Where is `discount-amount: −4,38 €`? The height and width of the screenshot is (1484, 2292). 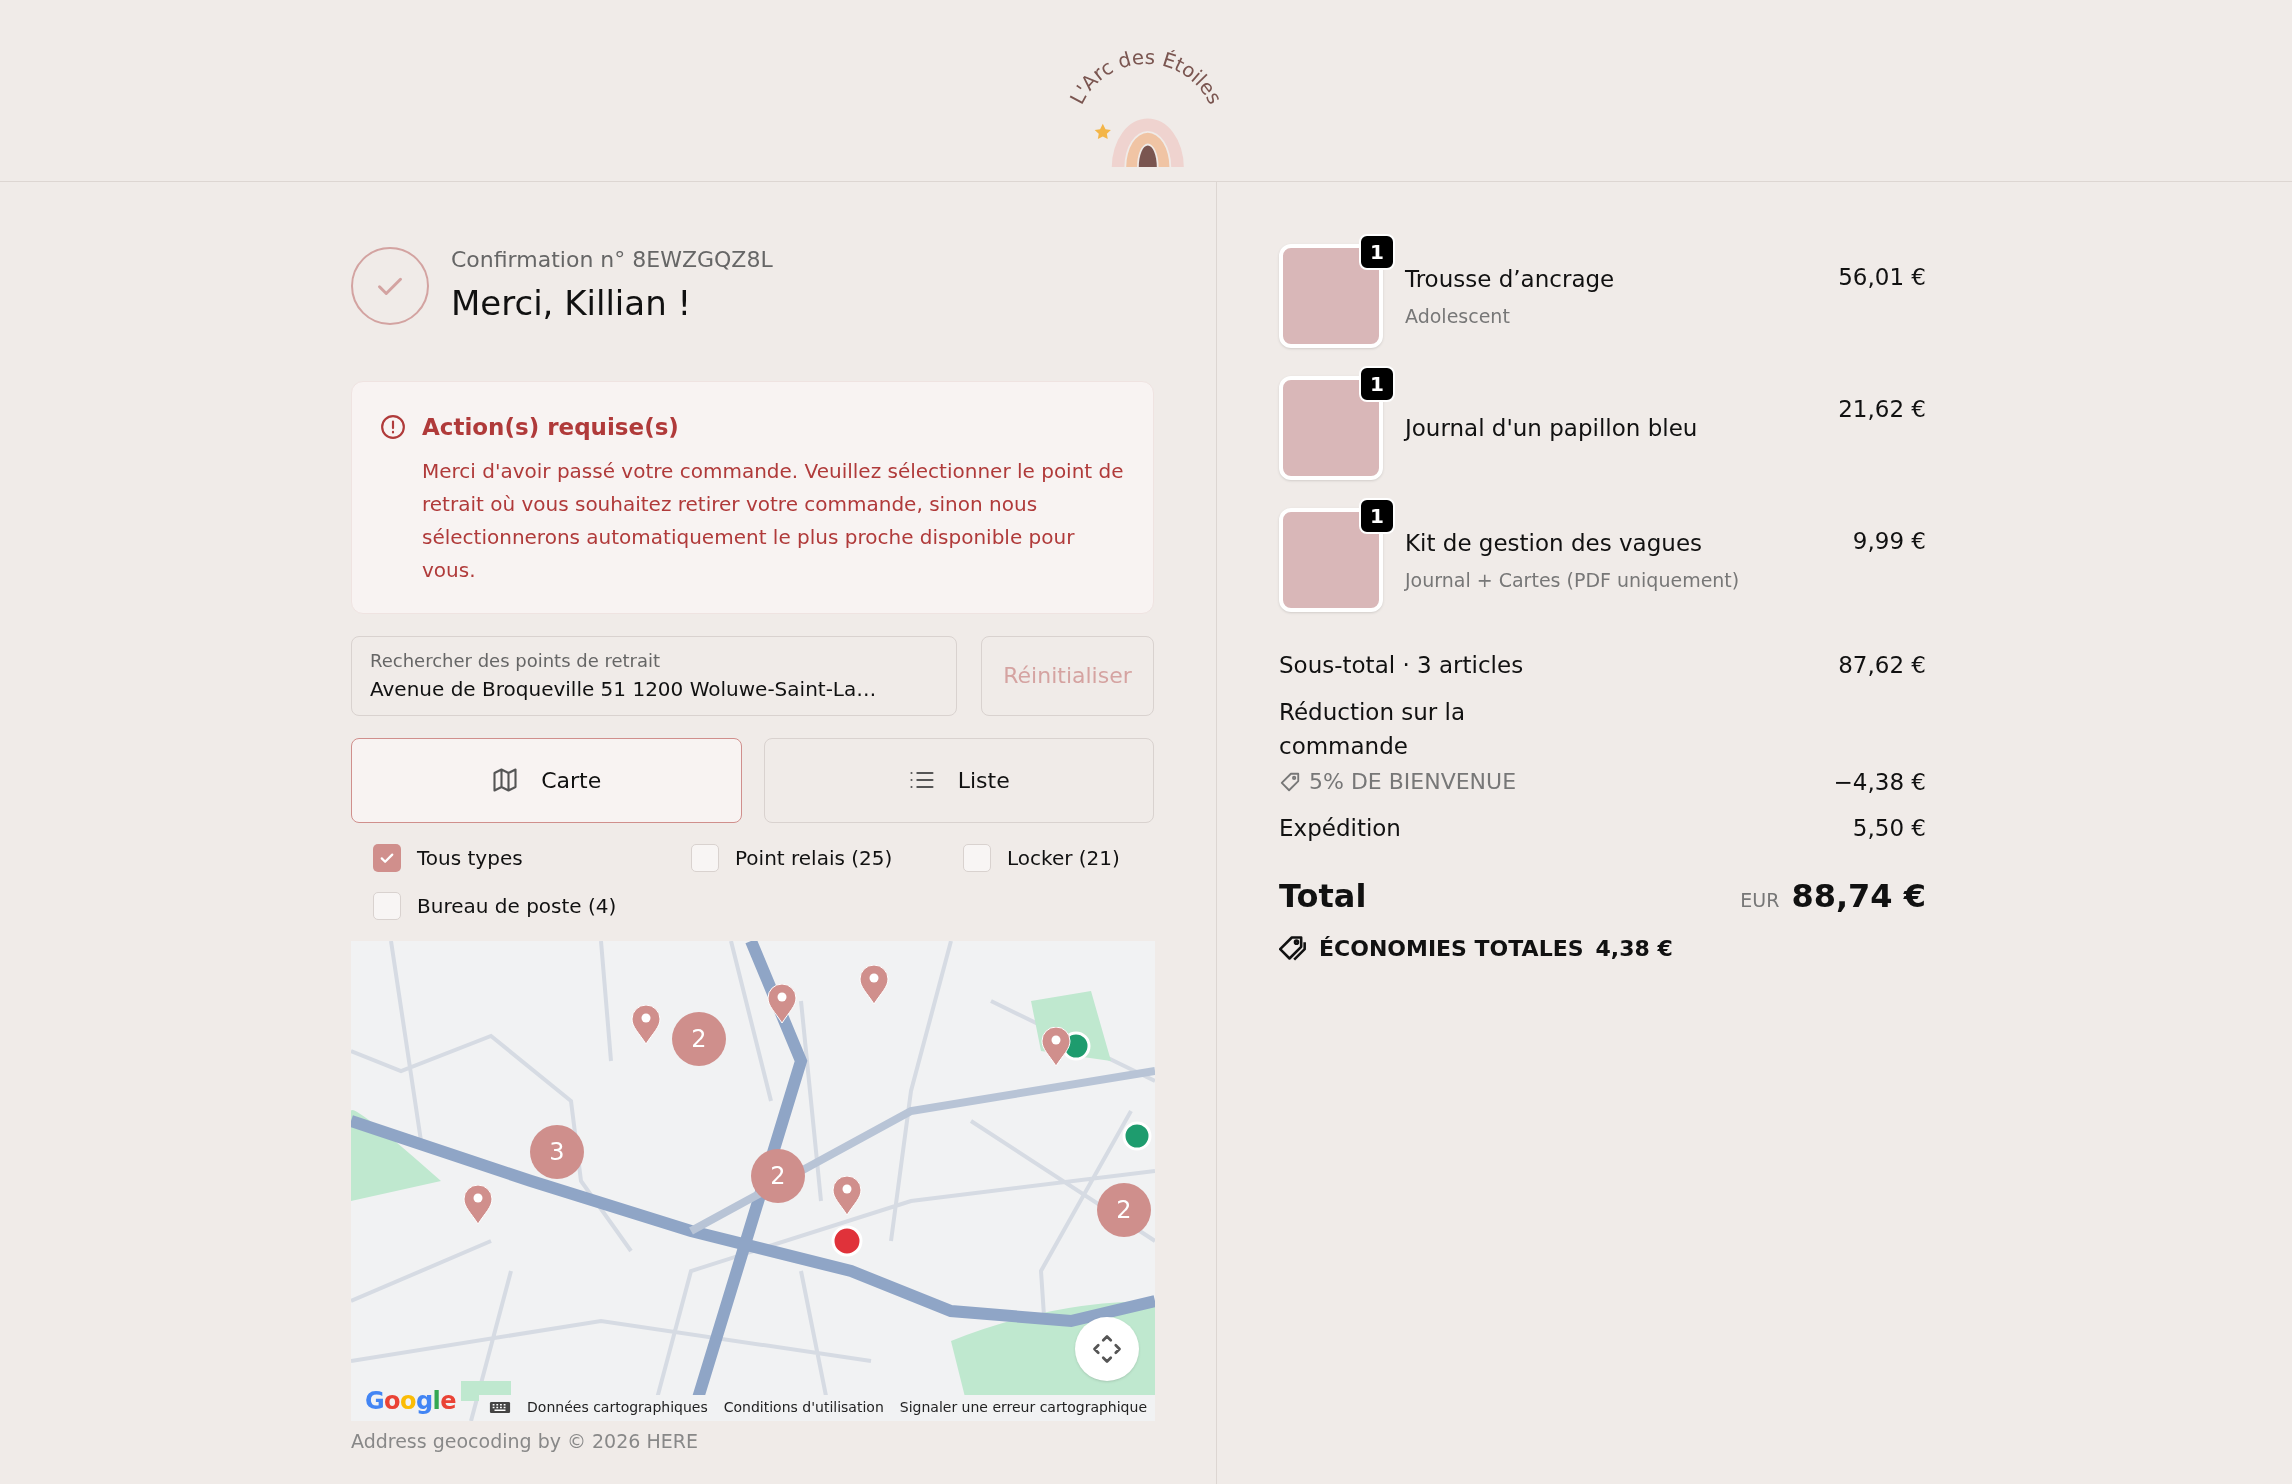 discount-amount: −4,38 € is located at coordinates (1879, 782).